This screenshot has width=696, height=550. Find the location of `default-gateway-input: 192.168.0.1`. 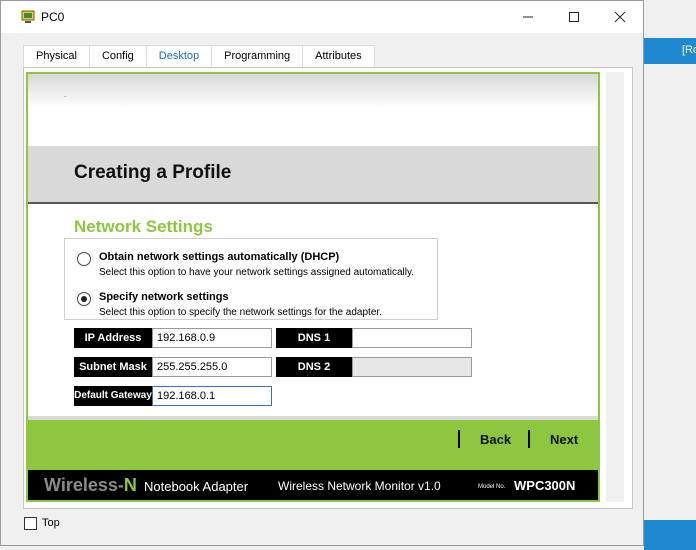

default-gateway-input: 192.168.0.1 is located at coordinates (212, 396).